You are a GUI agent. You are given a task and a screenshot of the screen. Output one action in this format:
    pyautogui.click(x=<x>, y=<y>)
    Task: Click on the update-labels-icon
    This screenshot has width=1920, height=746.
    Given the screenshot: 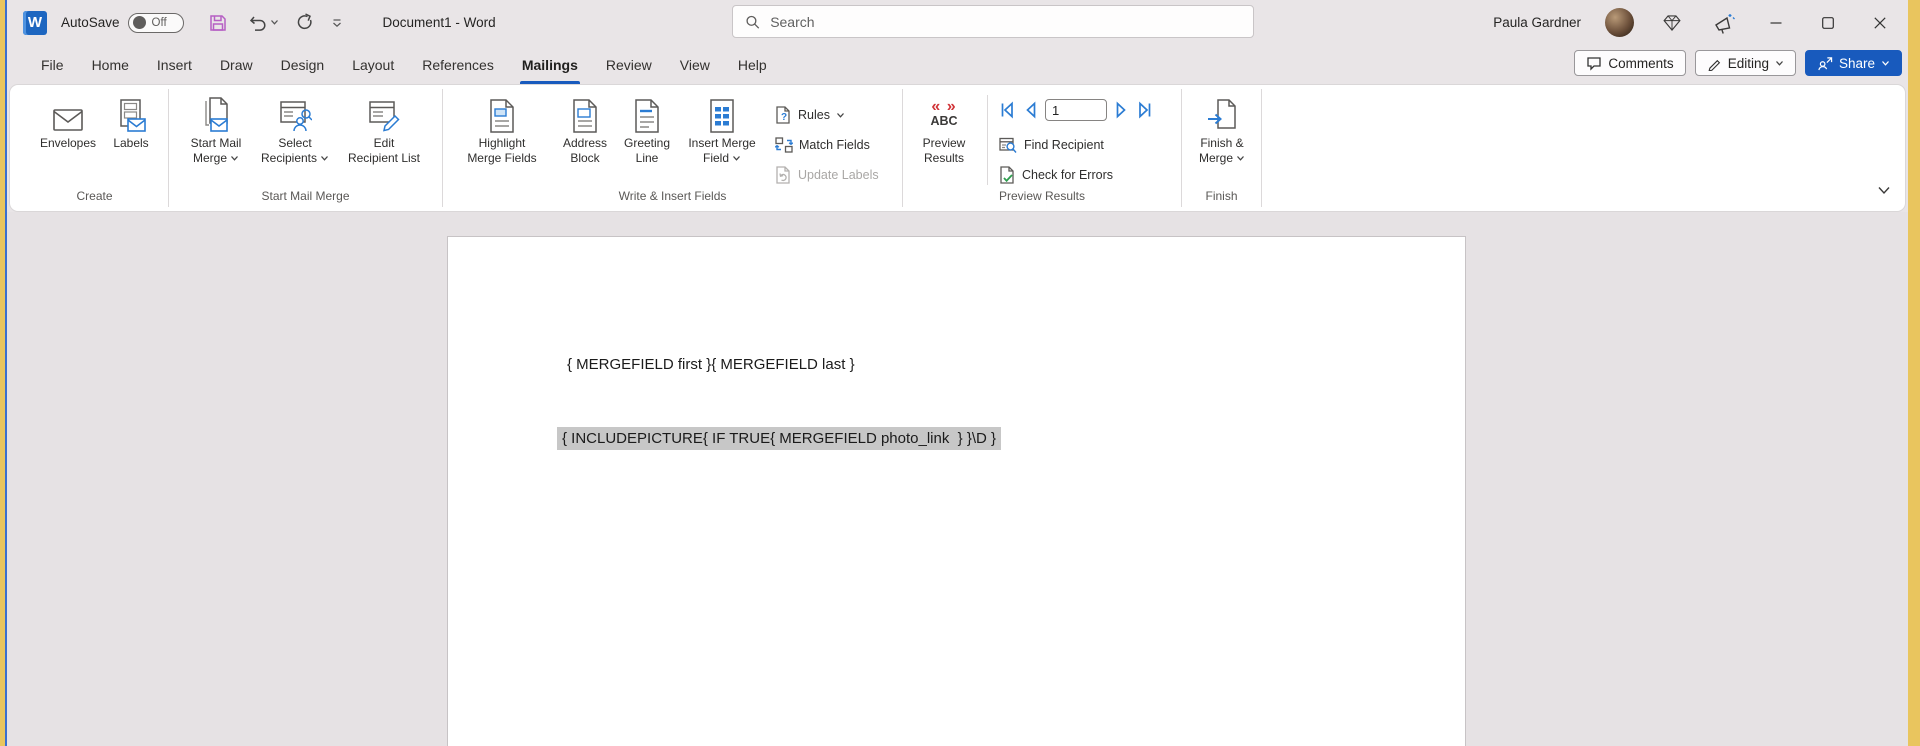 What is the action you would take?
    pyautogui.click(x=783, y=175)
    